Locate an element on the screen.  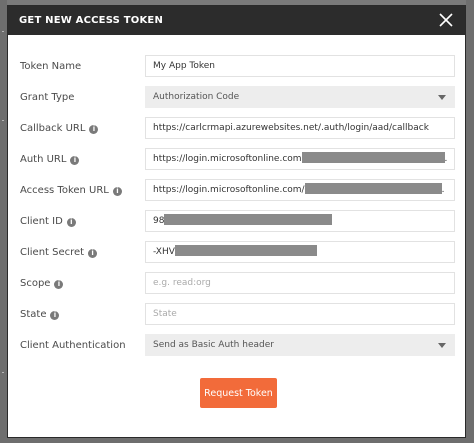
client-id-label-wrap: Client ID i is located at coordinates (48, 221).